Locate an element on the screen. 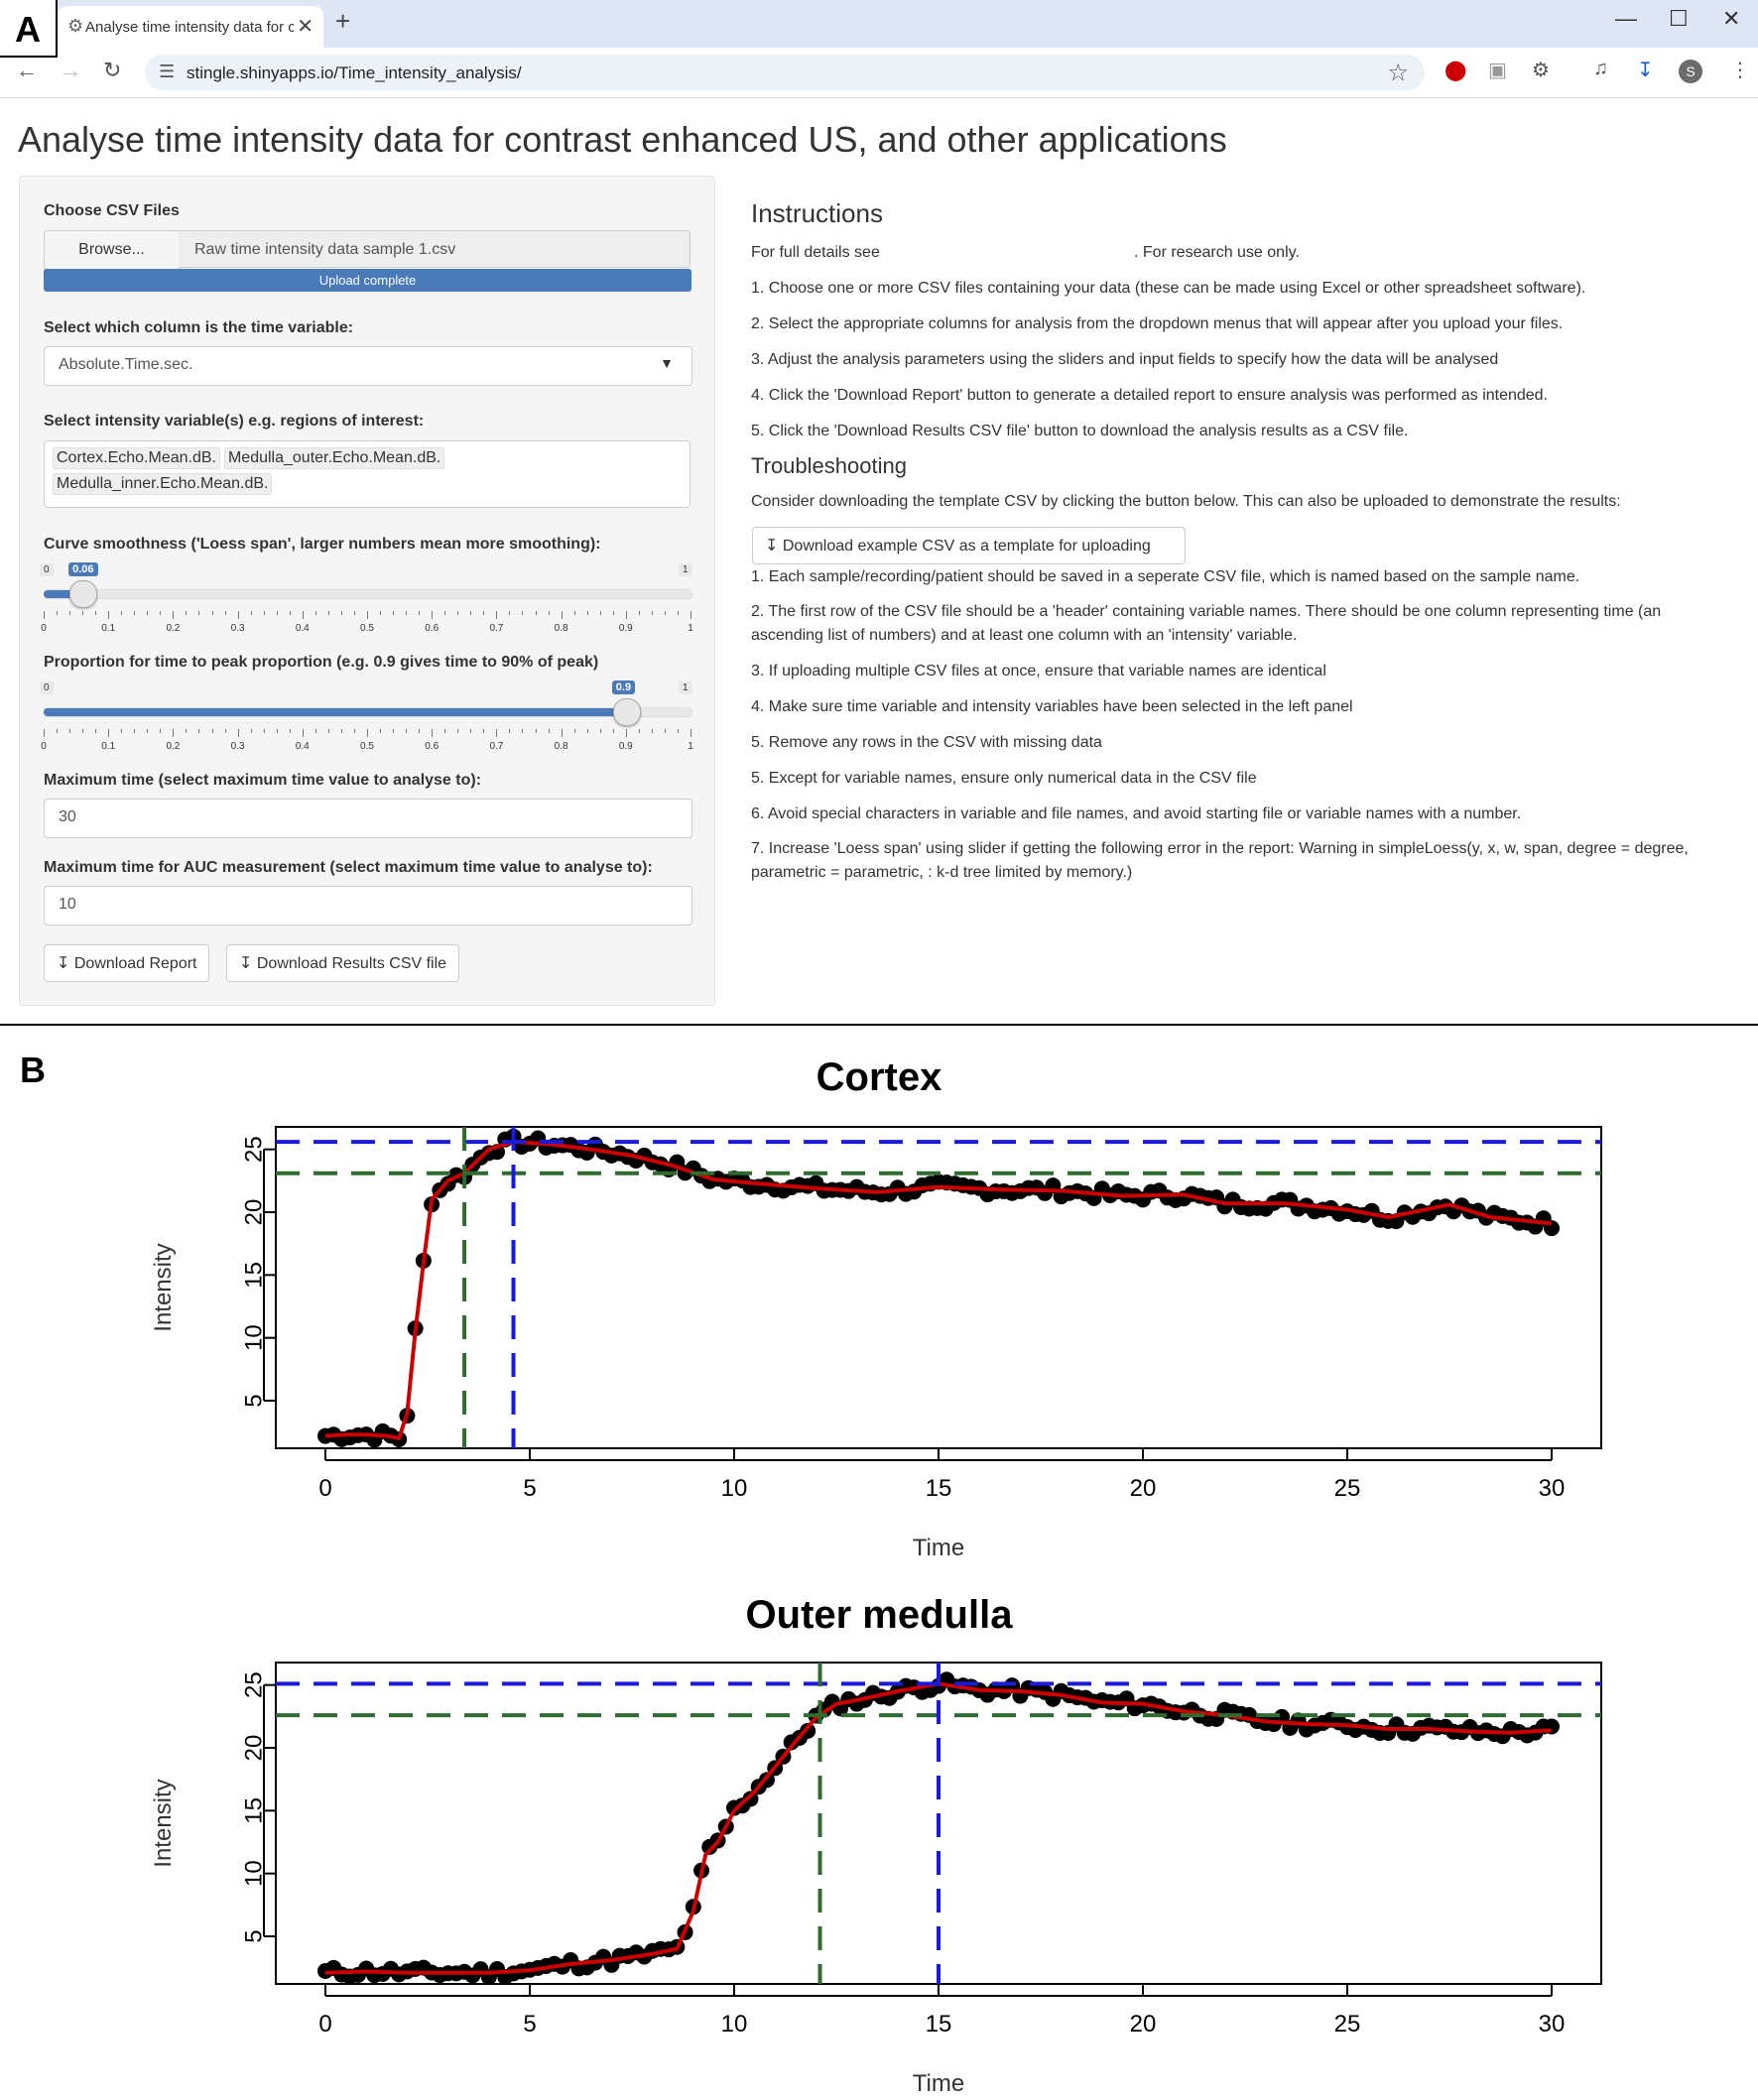 Image resolution: width=1758 pixels, height=2100 pixels. x-tick-label: 5 is located at coordinates (529, 1488).